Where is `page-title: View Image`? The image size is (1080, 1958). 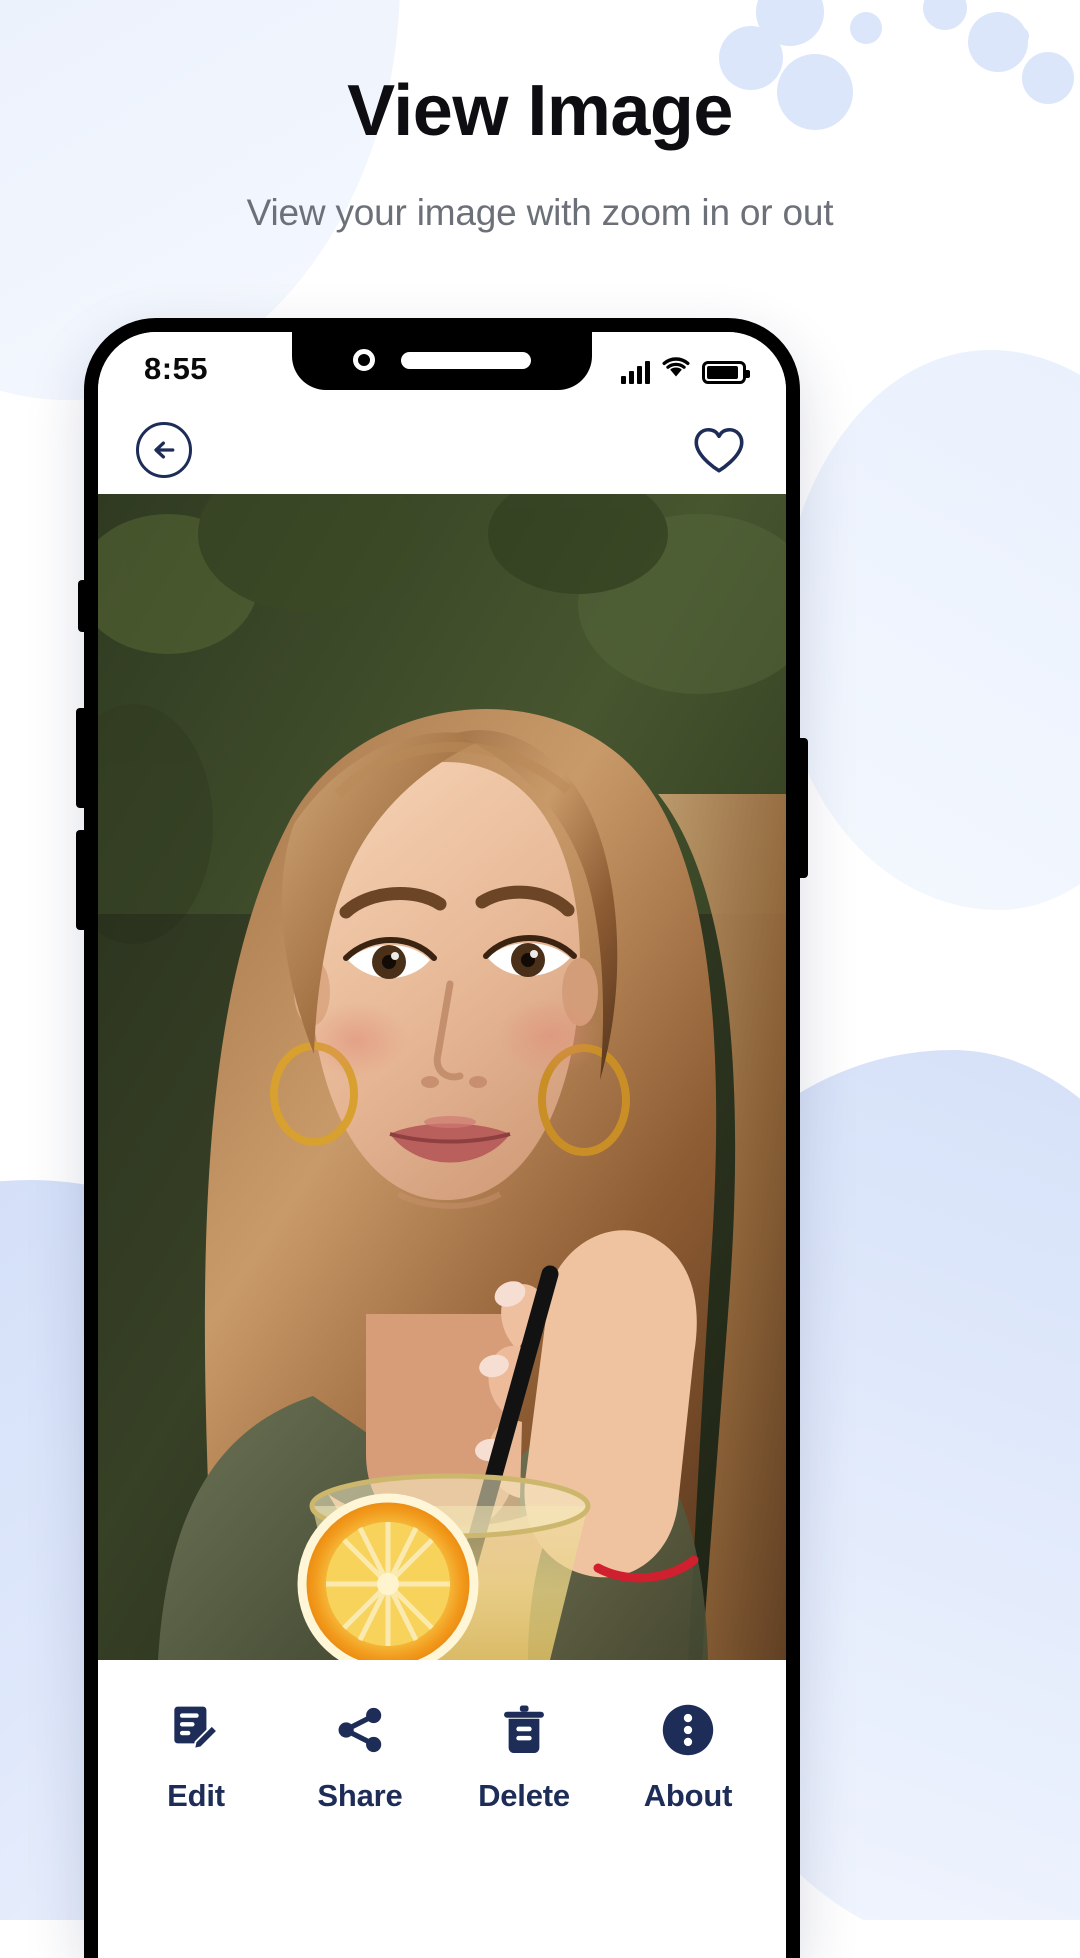
page-title: View Image is located at coordinates (540, 111).